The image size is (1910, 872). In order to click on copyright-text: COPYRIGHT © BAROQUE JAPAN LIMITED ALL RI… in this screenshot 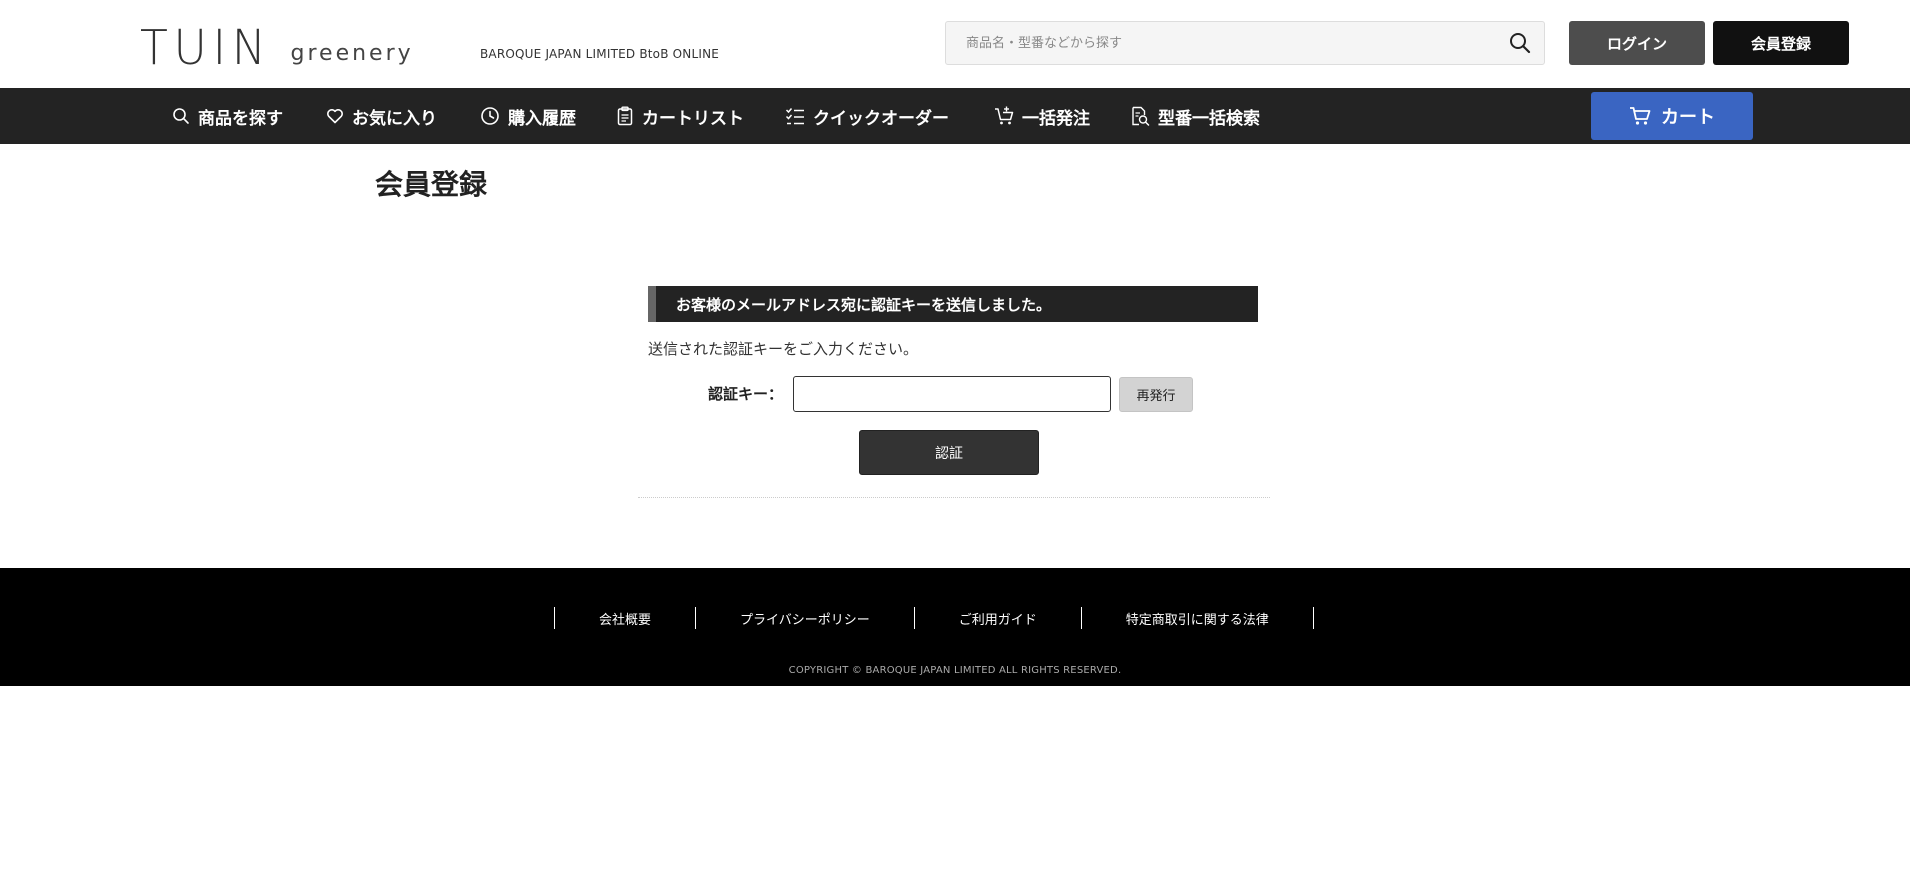, I will do `click(955, 670)`.